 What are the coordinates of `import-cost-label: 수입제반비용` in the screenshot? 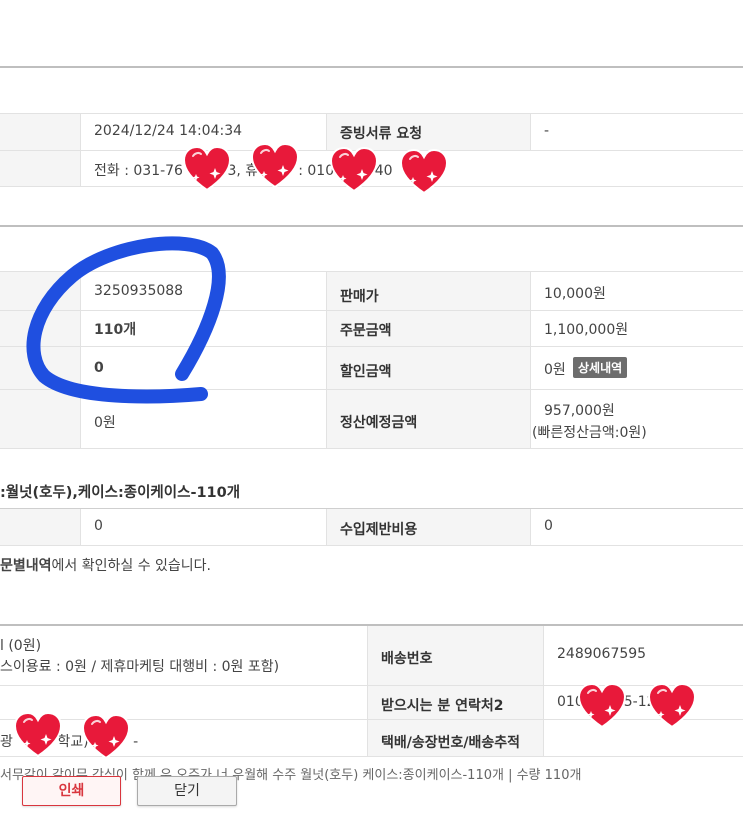 It's located at (379, 530).